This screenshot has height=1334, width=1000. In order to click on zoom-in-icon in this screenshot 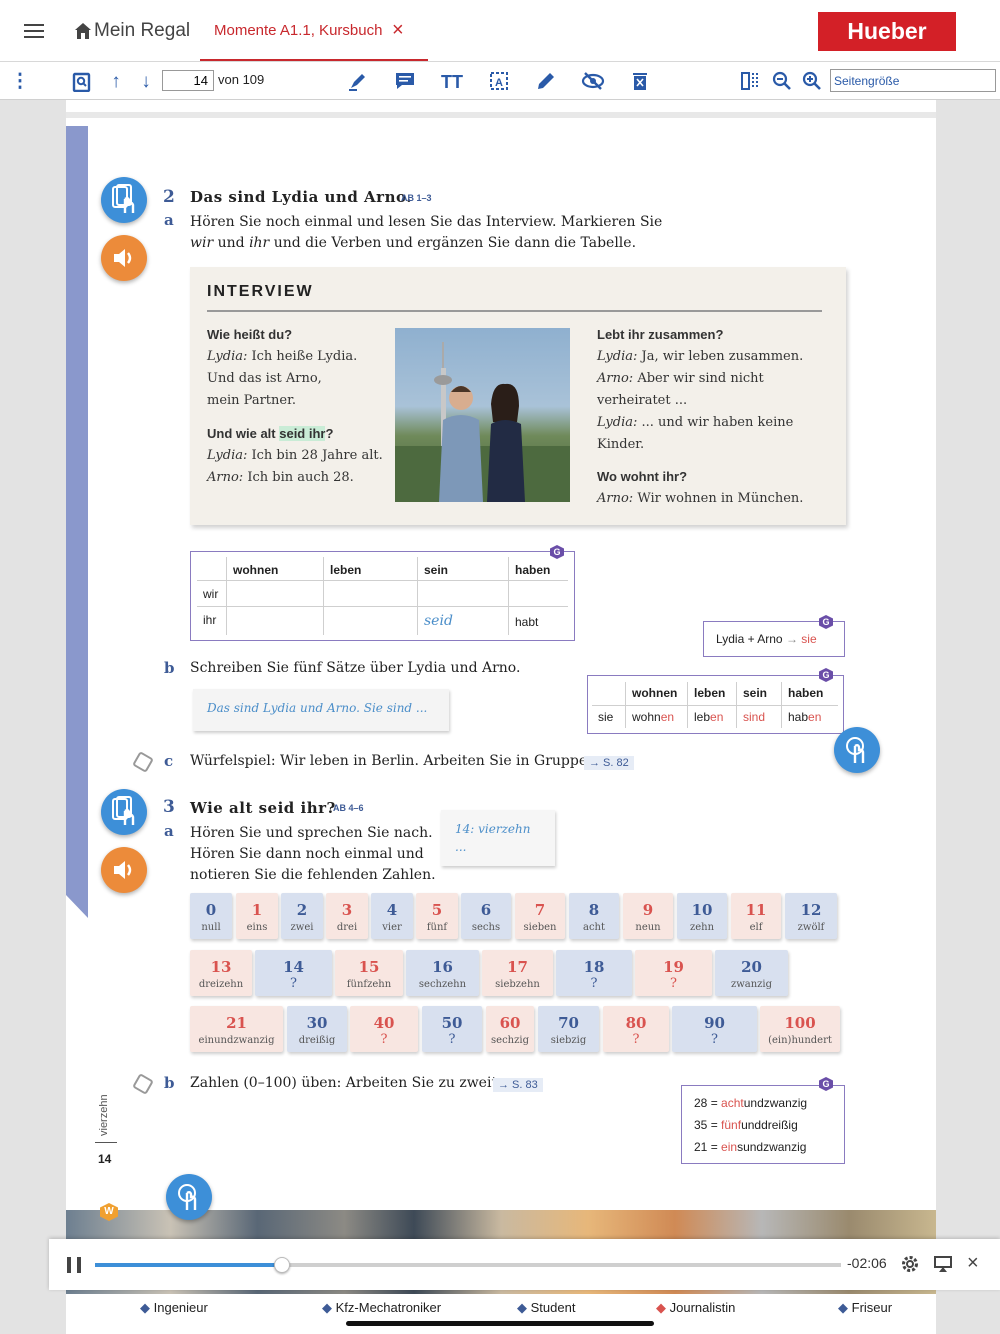, I will do `click(812, 82)`.